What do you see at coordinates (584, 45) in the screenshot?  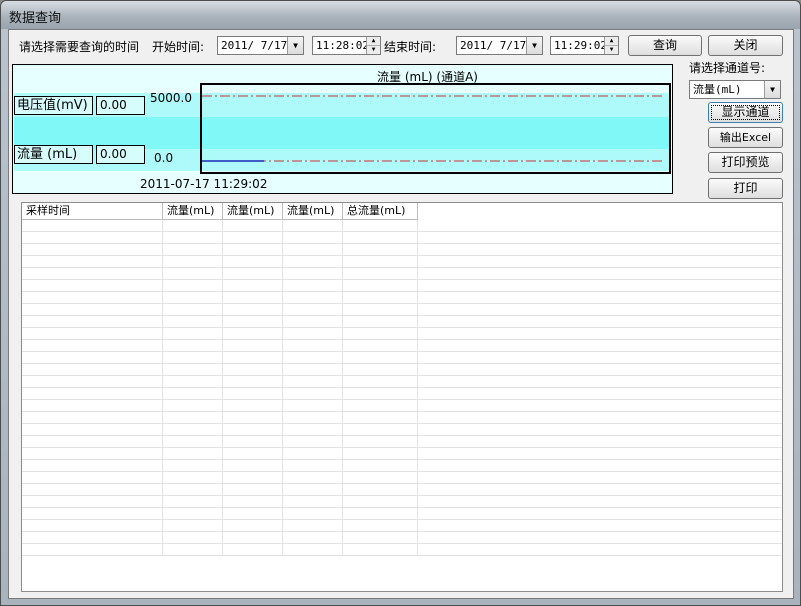 I see `end-time-spinner: 11:29:02 ▲ ▼` at bounding box center [584, 45].